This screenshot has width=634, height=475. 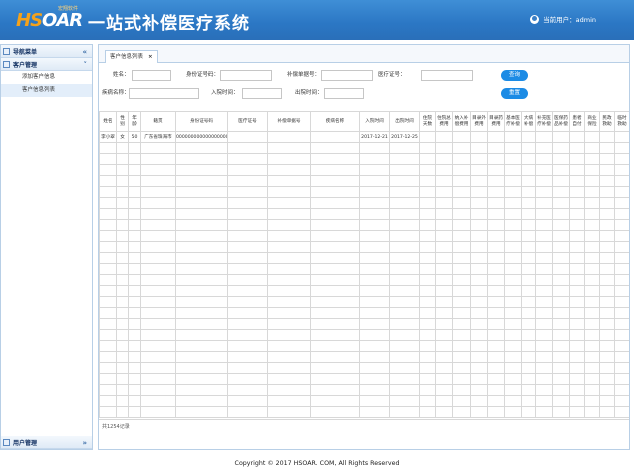 What do you see at coordinates (364, 426) in the screenshot?
I see `table-footer: 共1254记录` at bounding box center [364, 426].